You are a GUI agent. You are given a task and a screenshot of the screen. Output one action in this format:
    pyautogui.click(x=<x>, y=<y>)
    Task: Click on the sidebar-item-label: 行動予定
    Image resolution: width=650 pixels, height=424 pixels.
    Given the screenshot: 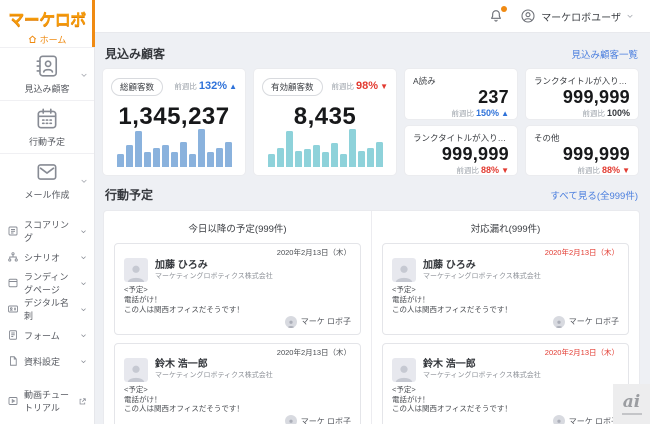 What is the action you would take?
    pyautogui.click(x=46, y=142)
    